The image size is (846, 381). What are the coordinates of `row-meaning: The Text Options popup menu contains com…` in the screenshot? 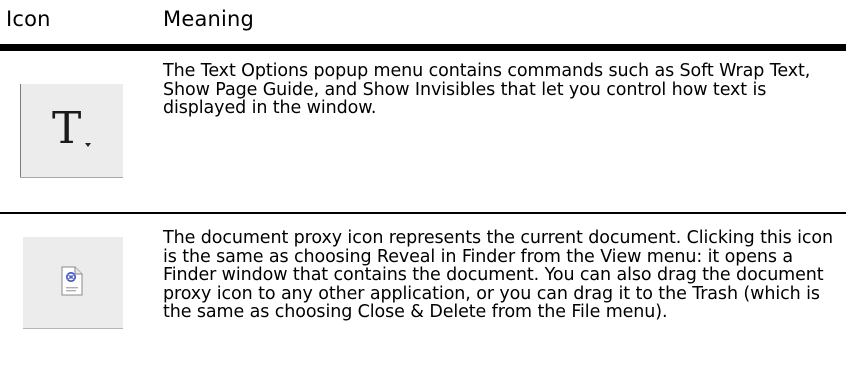 It's located at (487, 89).